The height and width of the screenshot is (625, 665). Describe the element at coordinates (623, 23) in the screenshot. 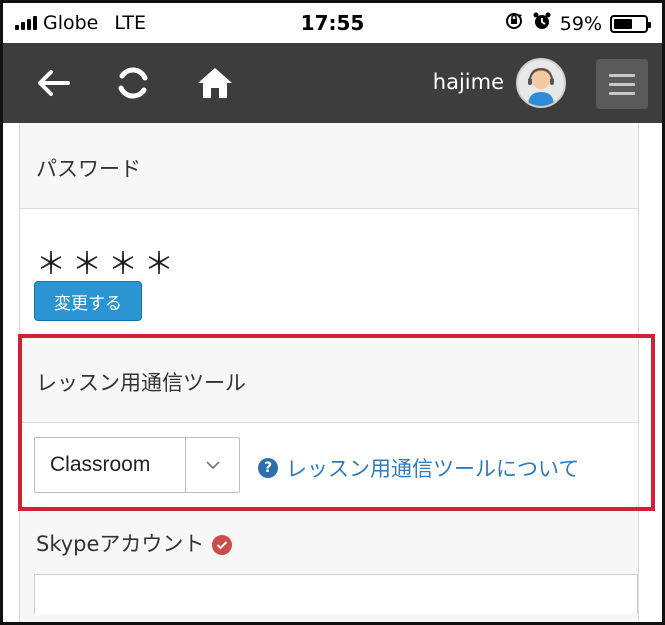

I see `battery-fill` at that location.